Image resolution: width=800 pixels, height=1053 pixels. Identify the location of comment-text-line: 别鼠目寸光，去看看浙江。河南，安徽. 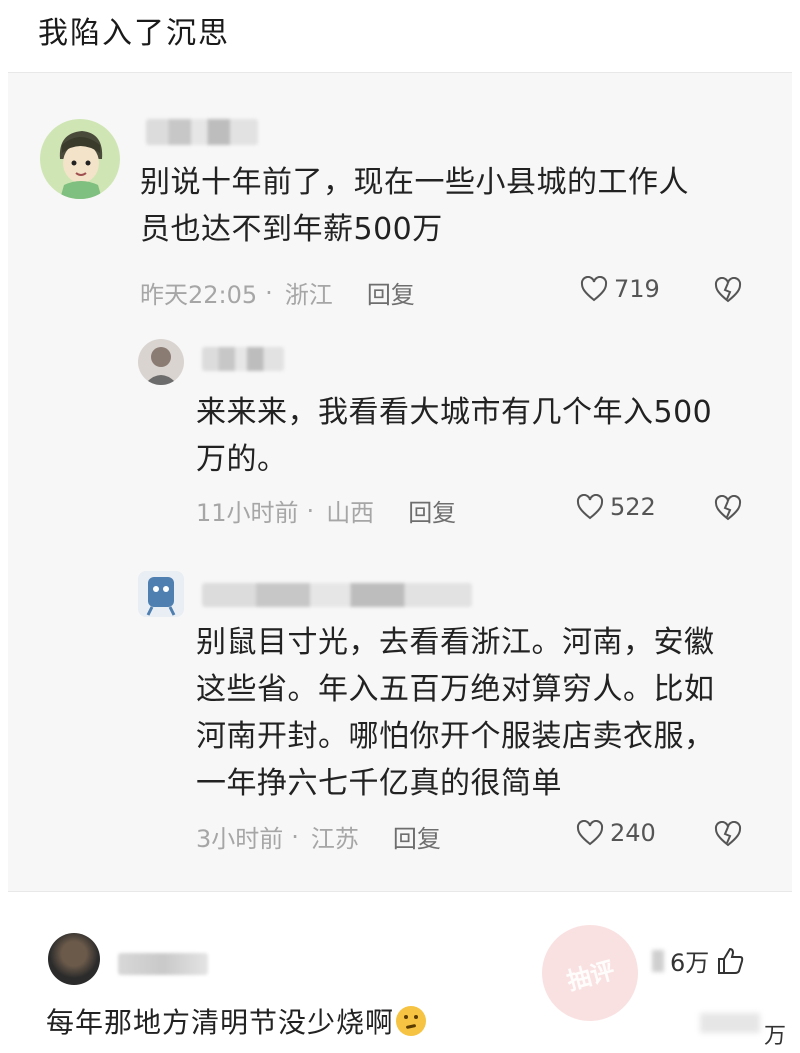
(455, 642).